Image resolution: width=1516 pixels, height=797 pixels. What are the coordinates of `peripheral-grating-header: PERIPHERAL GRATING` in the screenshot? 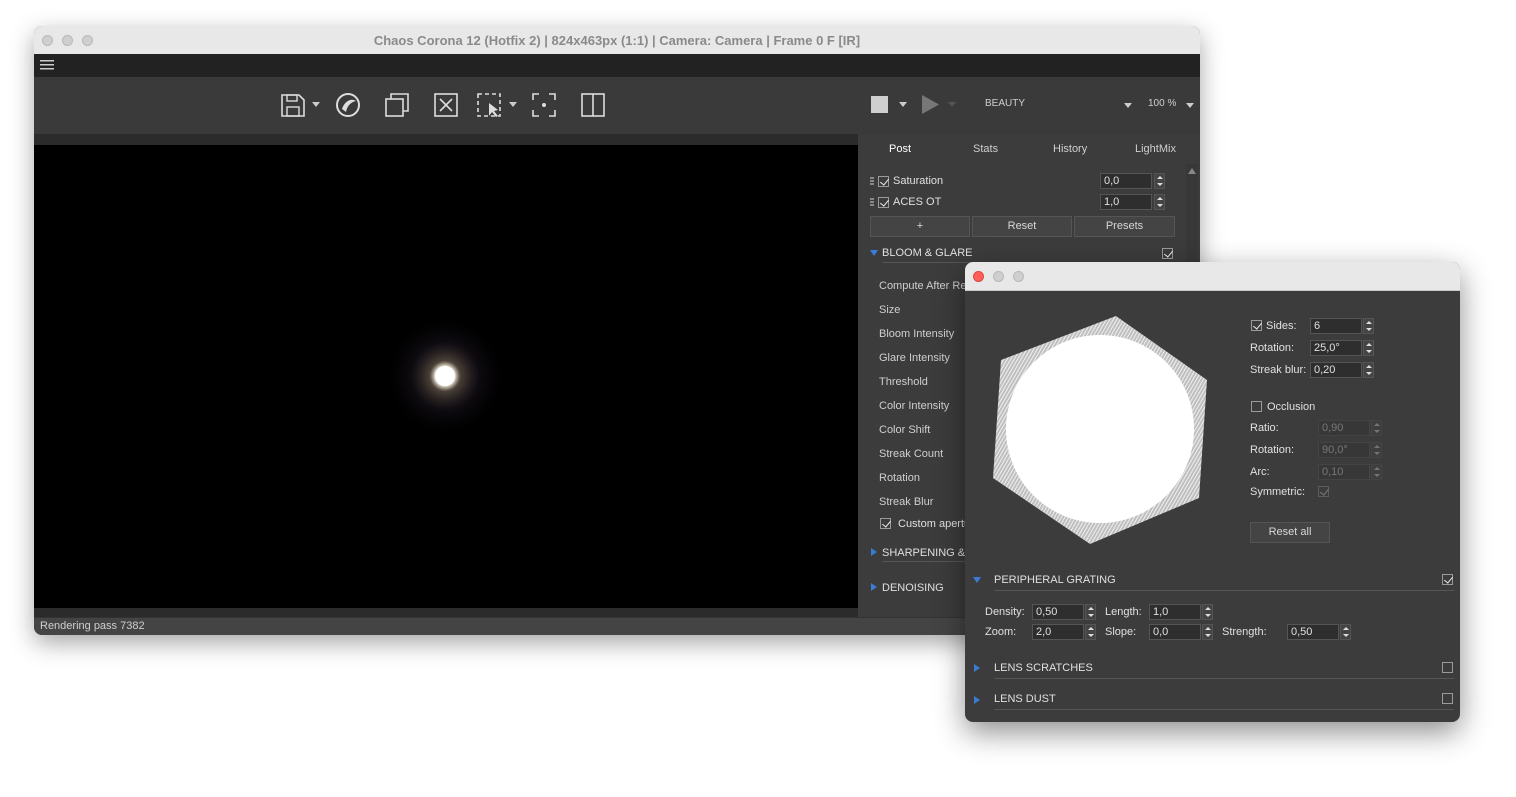 It's located at (1055, 580).